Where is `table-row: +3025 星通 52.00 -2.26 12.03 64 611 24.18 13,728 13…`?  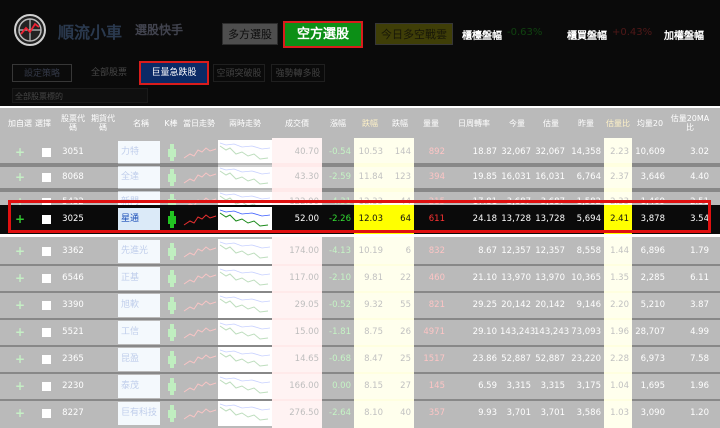 table-row: +3025 星通 52.00 -2.26 12.03 64 611 24.18 13,728 13… is located at coordinates (360, 219).